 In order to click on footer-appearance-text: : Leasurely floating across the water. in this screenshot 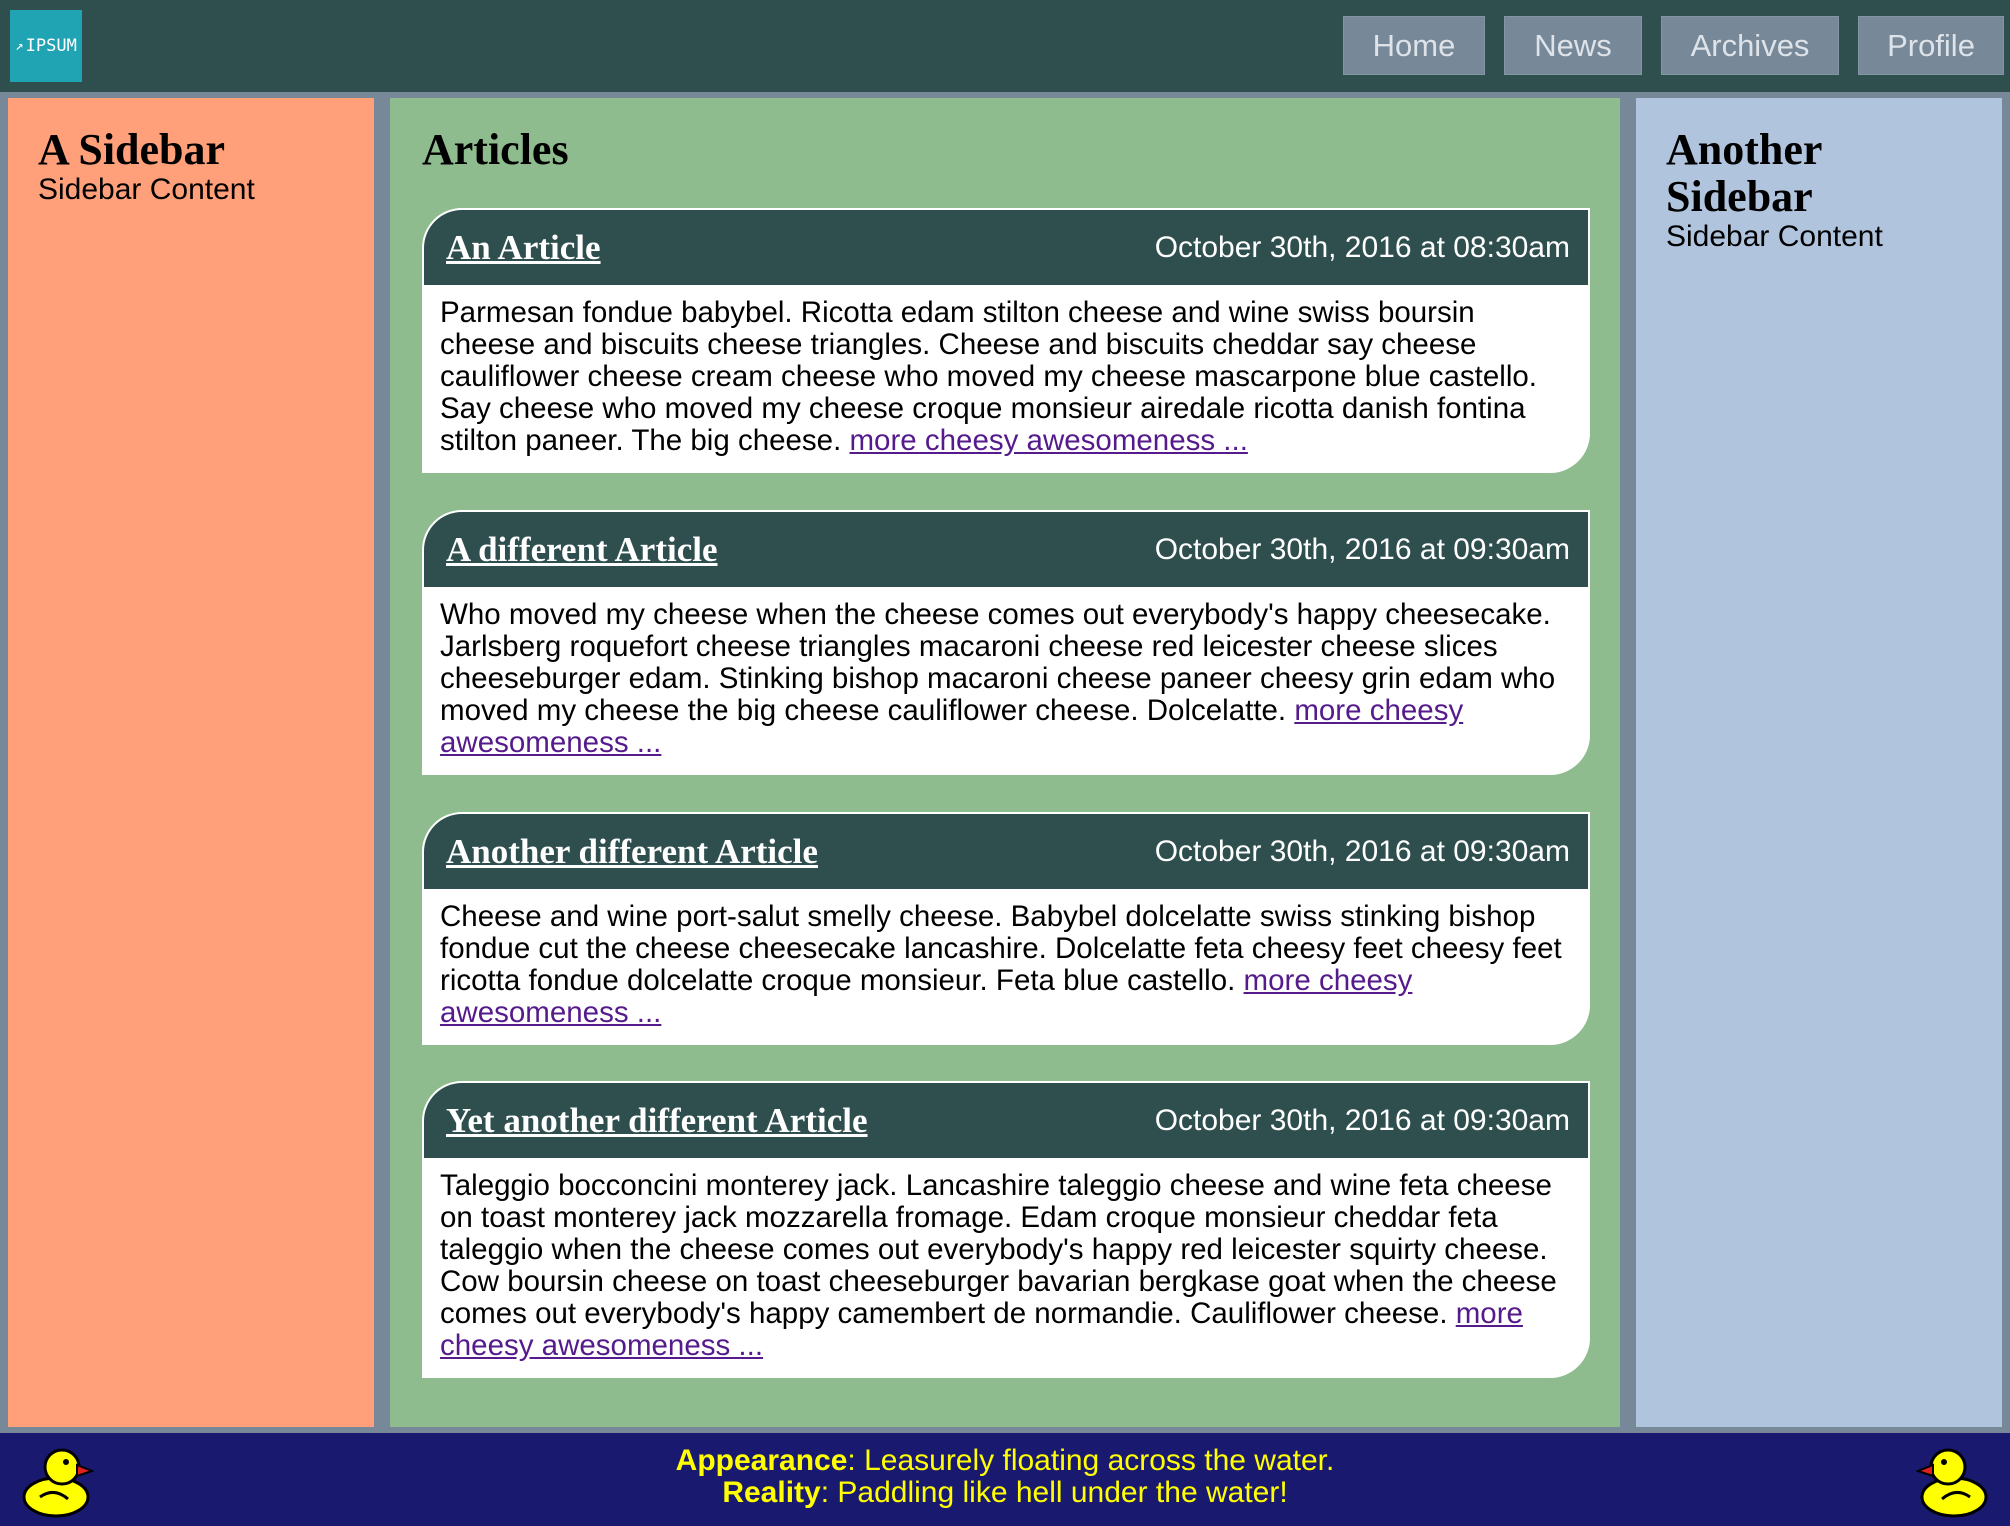, I will do `click(1091, 1460)`.